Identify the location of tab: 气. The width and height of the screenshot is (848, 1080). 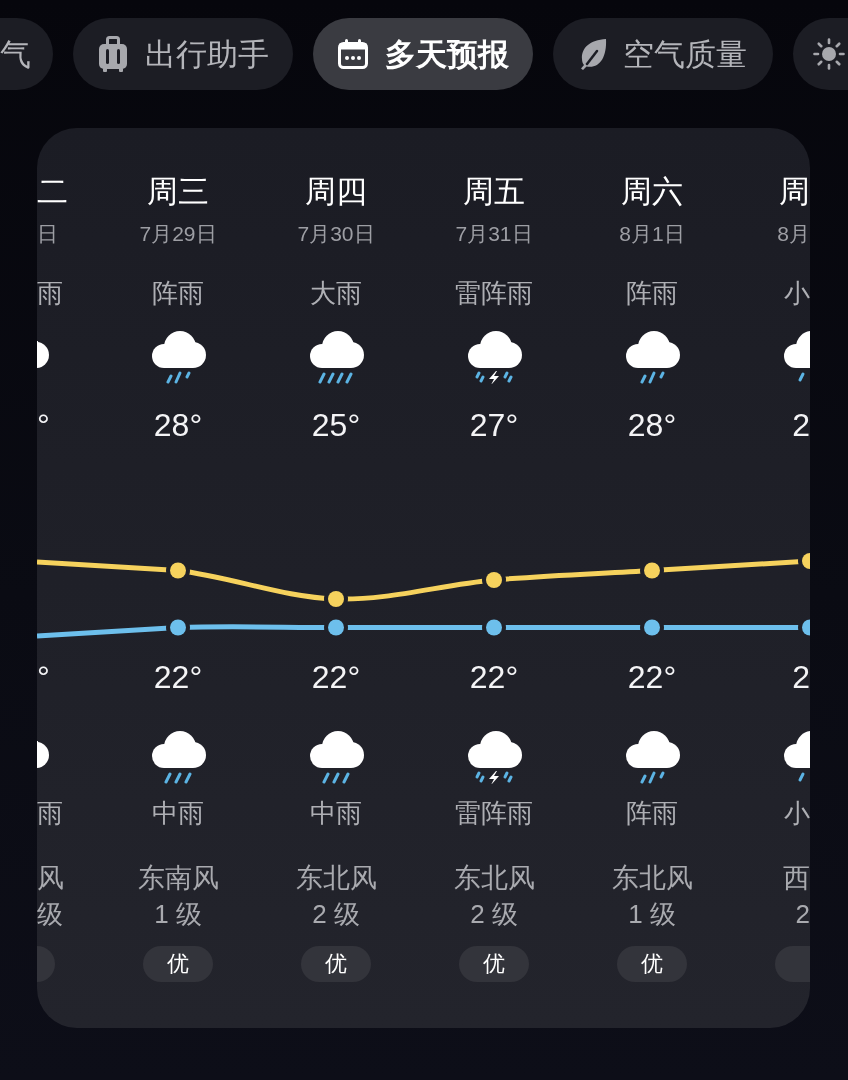
(26, 54).